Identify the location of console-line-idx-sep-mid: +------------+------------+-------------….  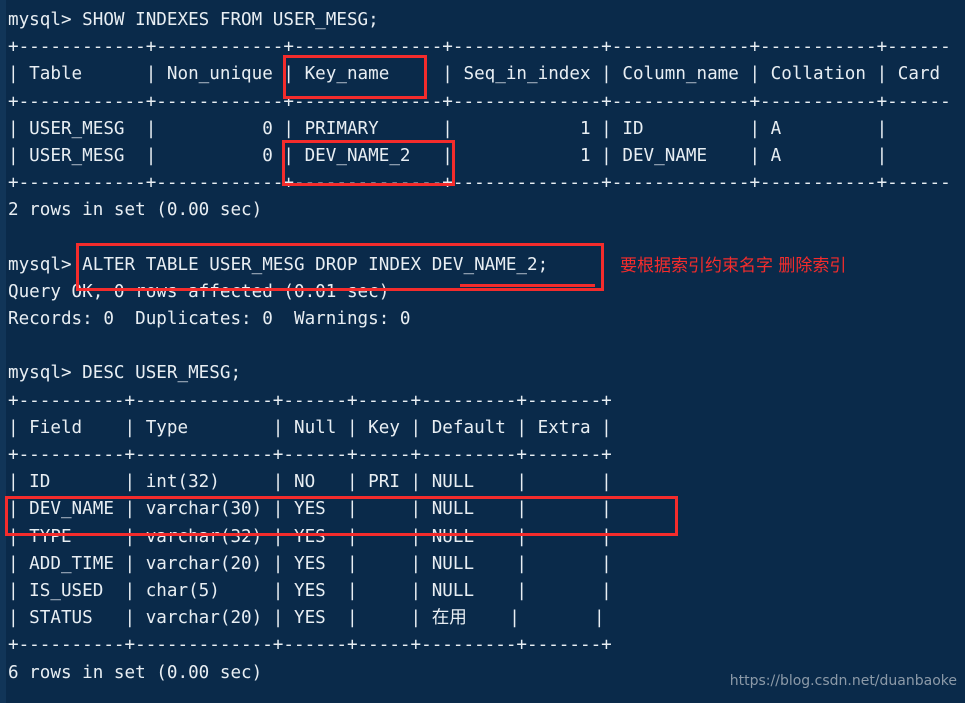
(479, 101).